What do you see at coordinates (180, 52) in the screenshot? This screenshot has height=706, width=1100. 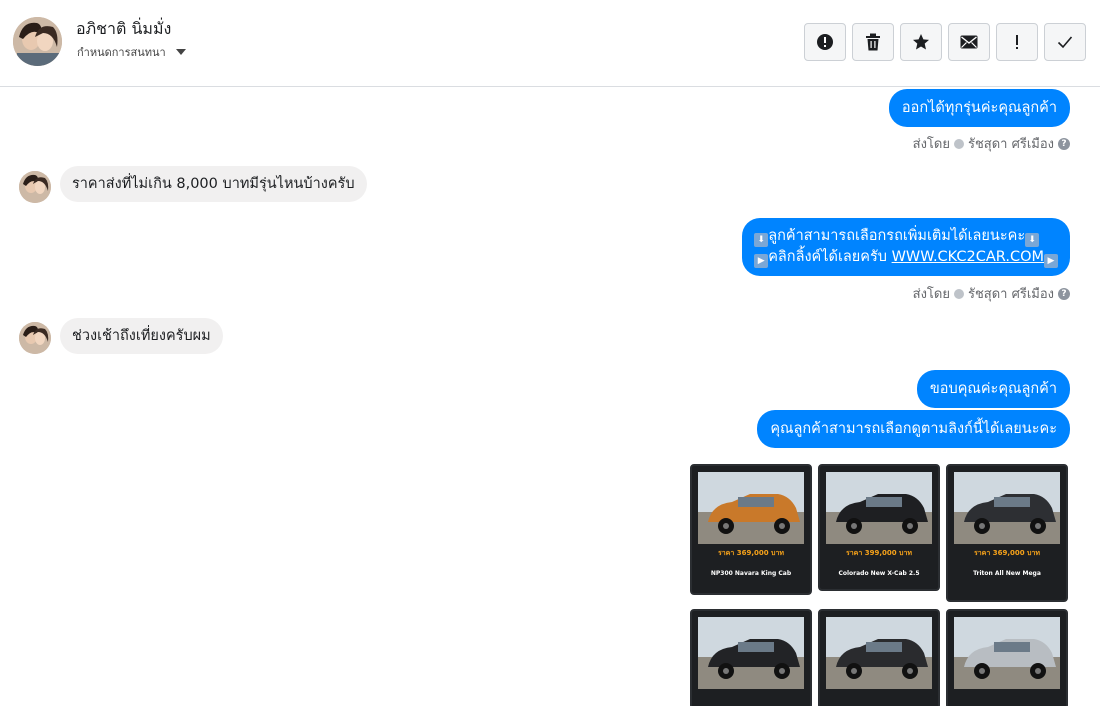 I see `caret-down-icon` at bounding box center [180, 52].